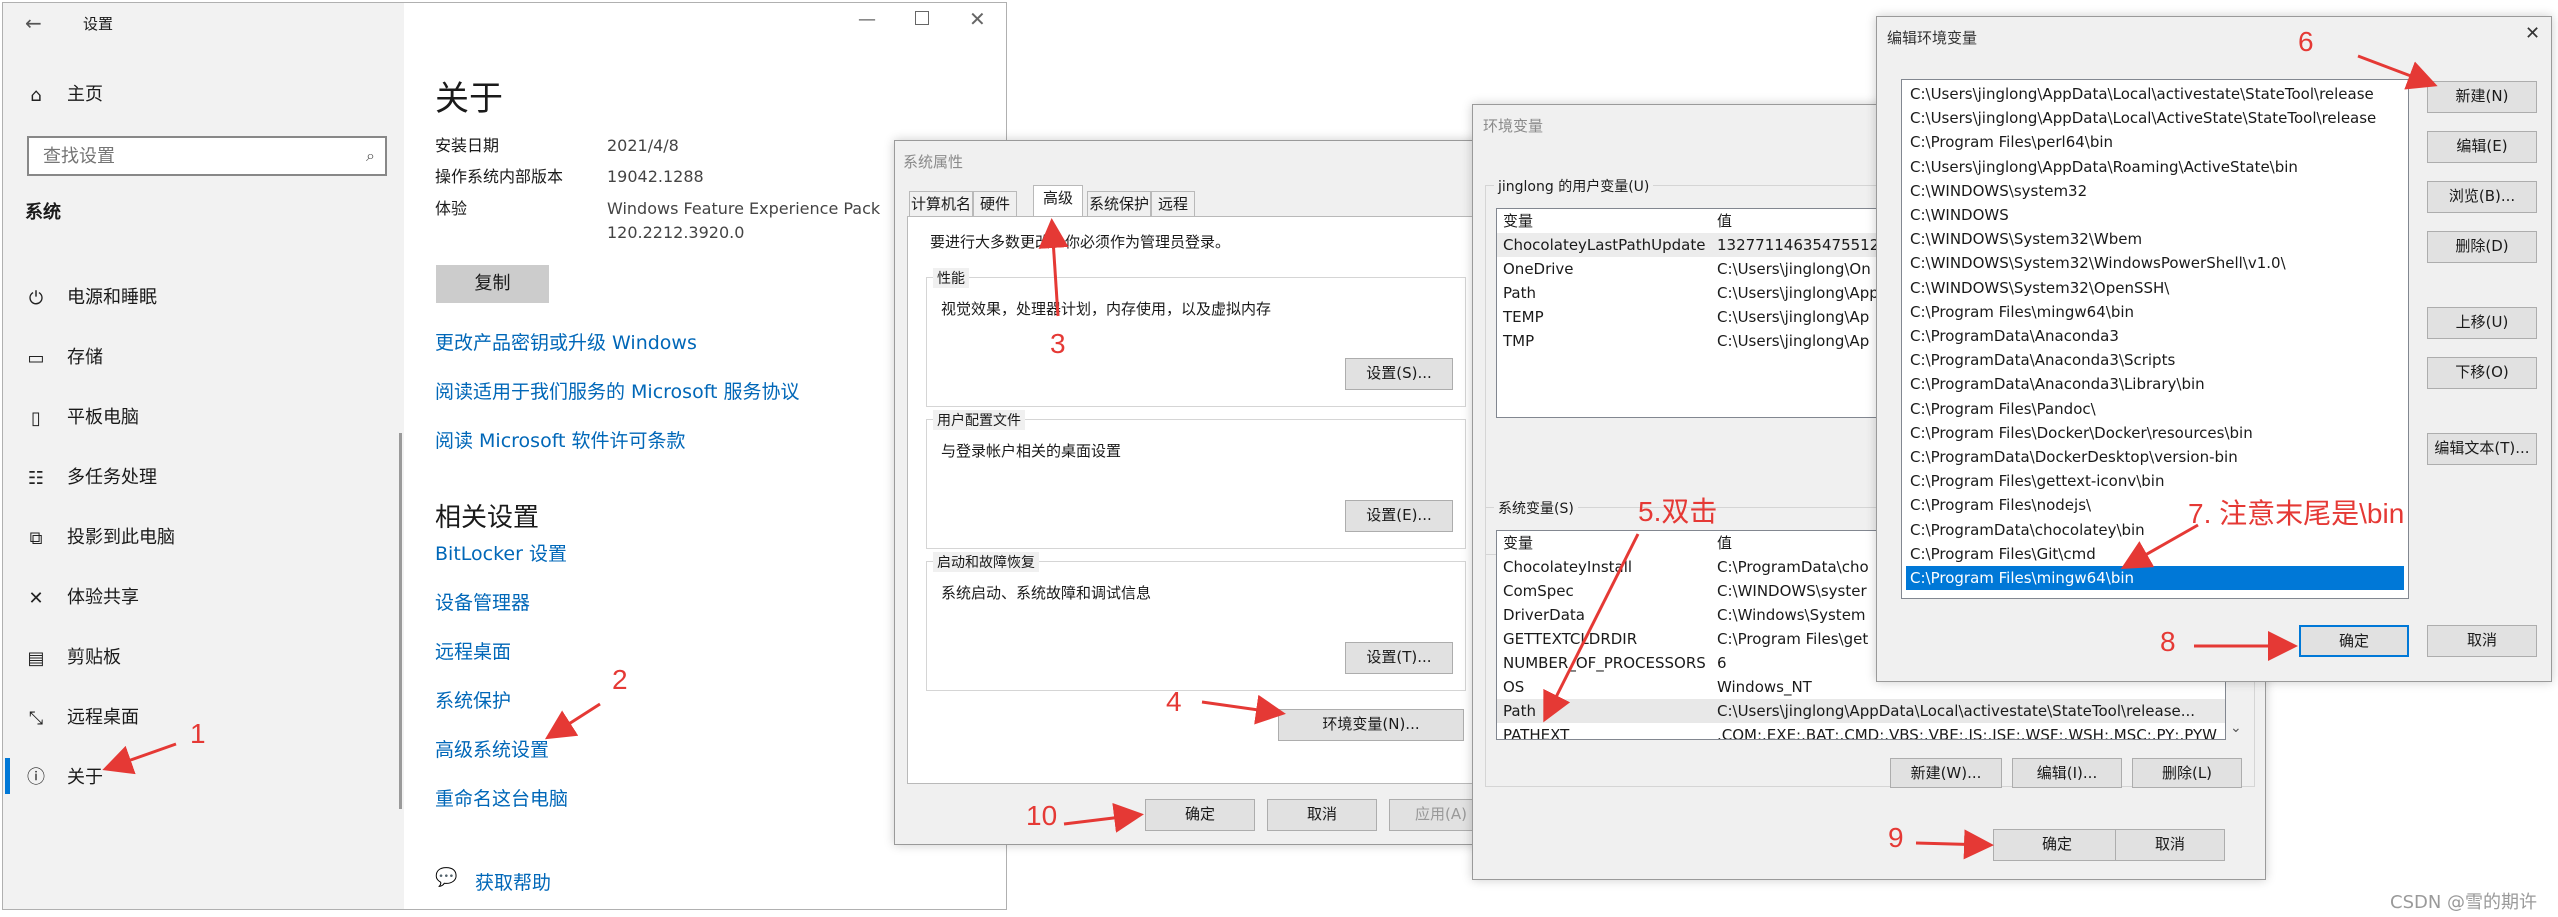  I want to click on annotation-8: 8, so click(2168, 641).